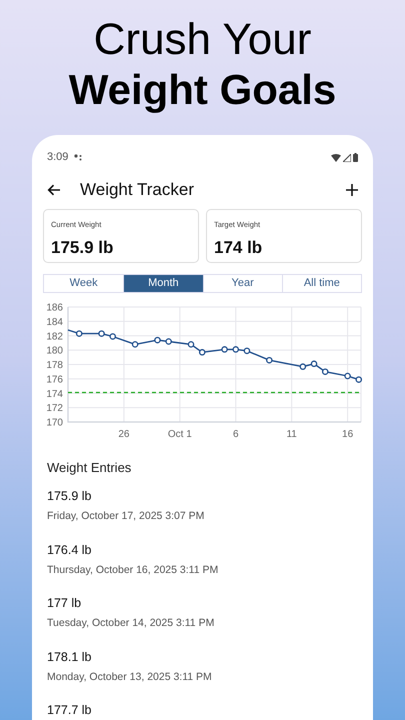 Image resolution: width=405 pixels, height=720 pixels. I want to click on stat-value: 174 lb, so click(239, 247).